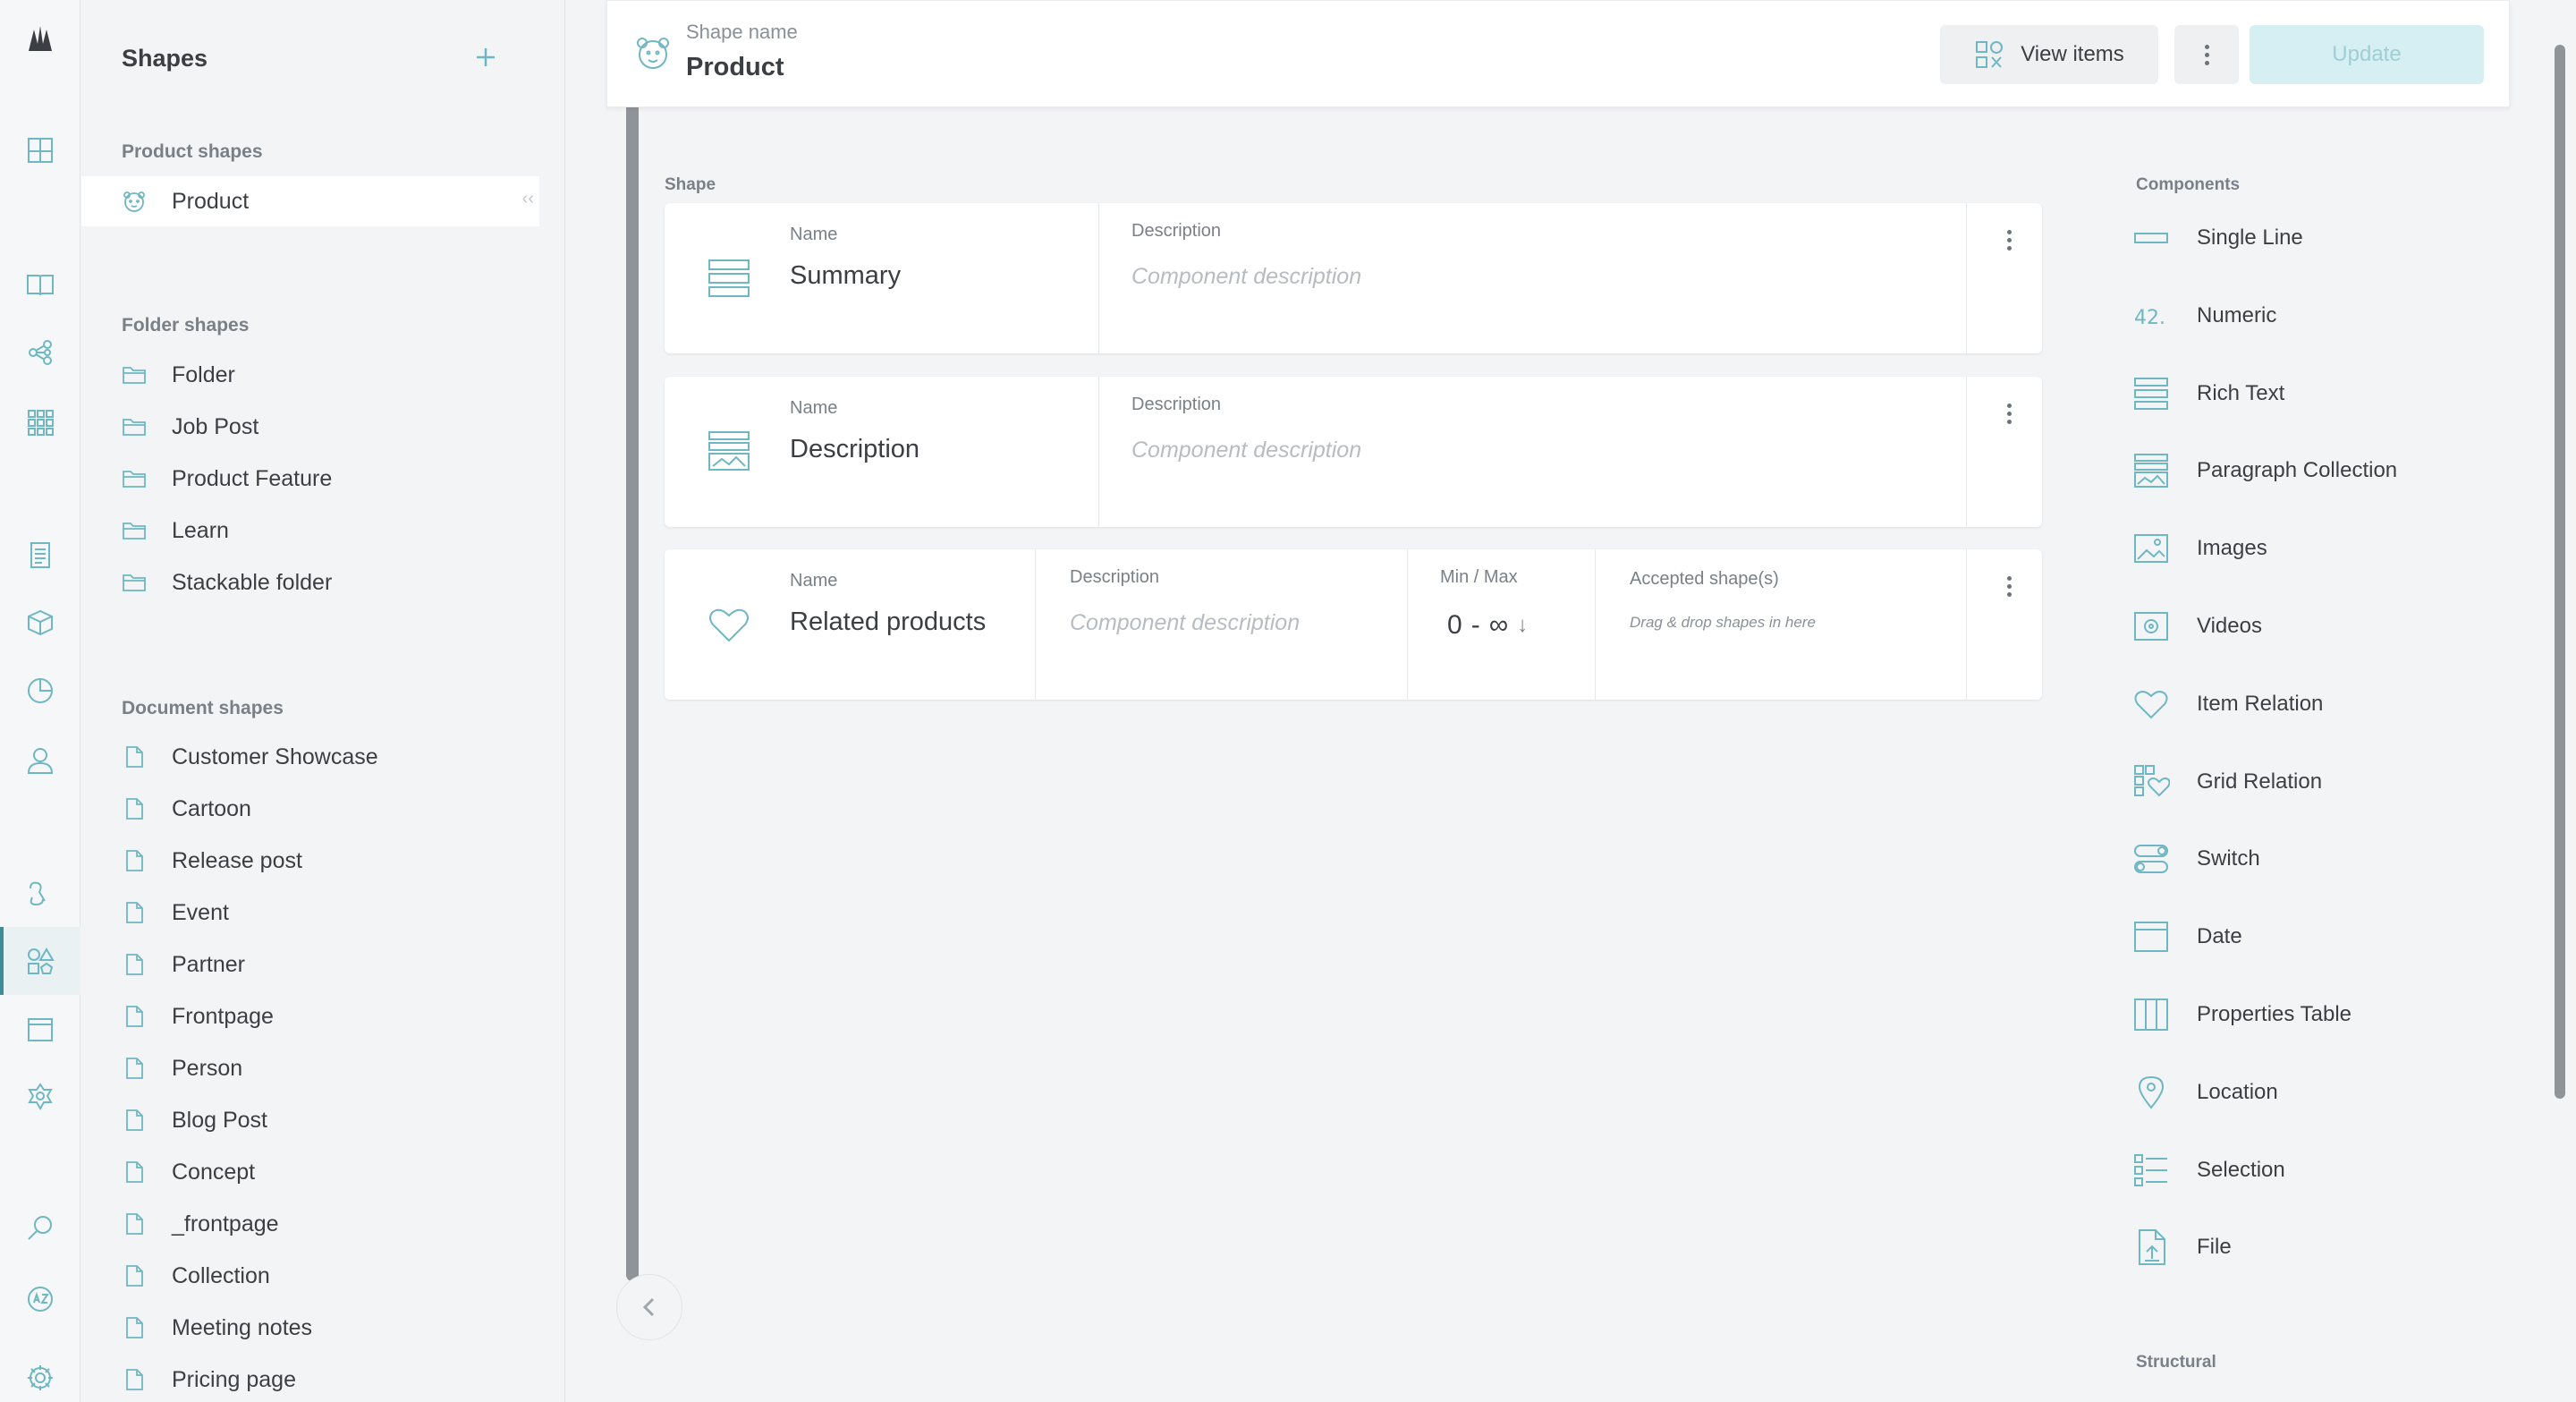  Describe the element at coordinates (310, 531) in the screenshot. I see `sidebar-item-learn: Learn` at that location.